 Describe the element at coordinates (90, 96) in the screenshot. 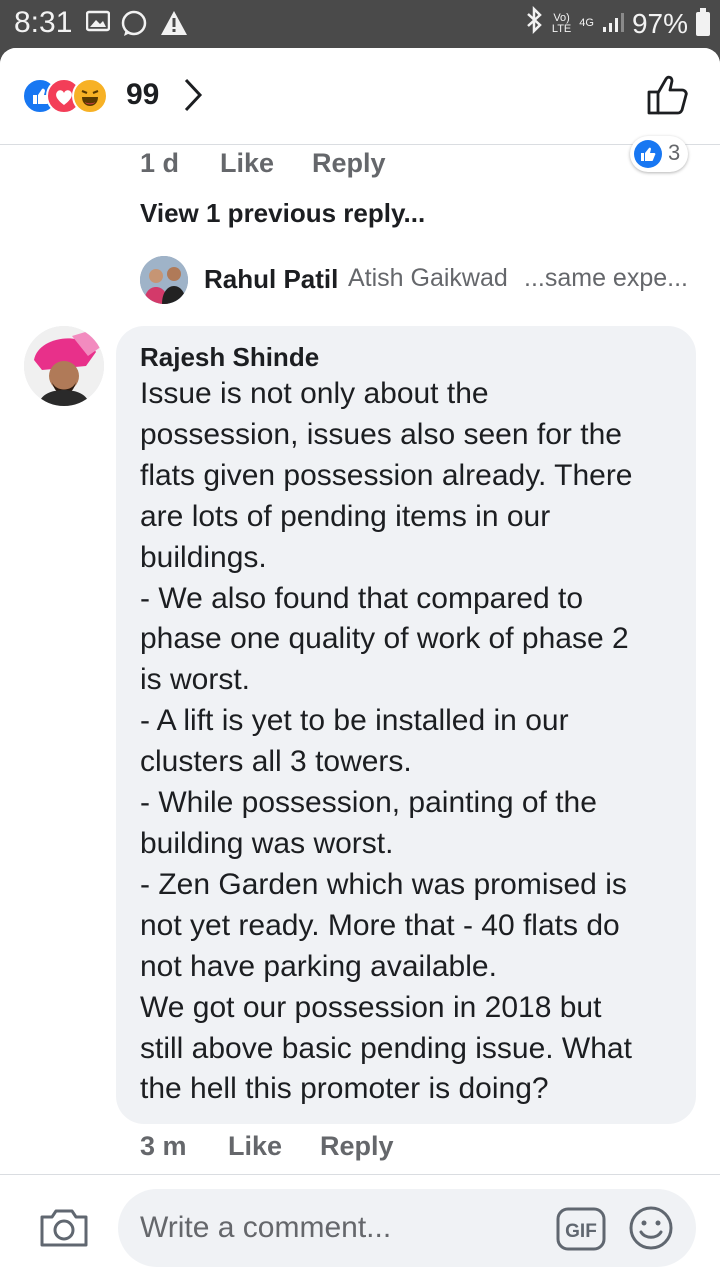

I see `haha-reaction-icon` at that location.